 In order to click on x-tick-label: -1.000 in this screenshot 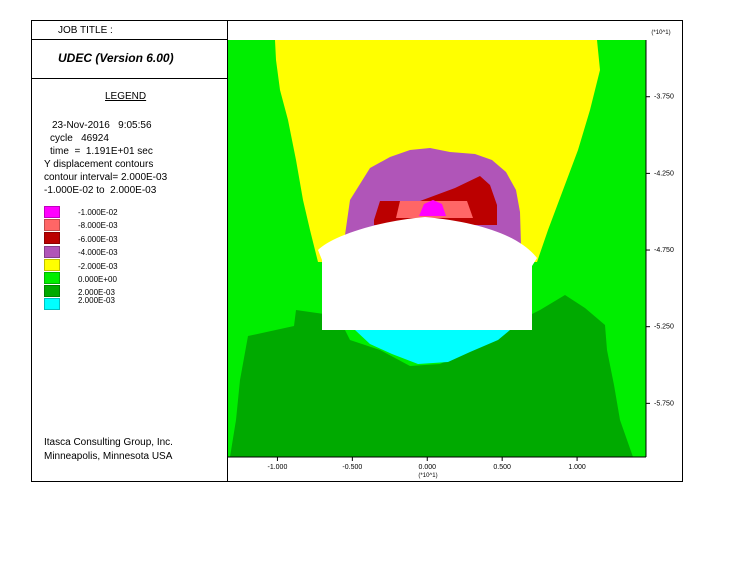, I will do `click(278, 467)`.